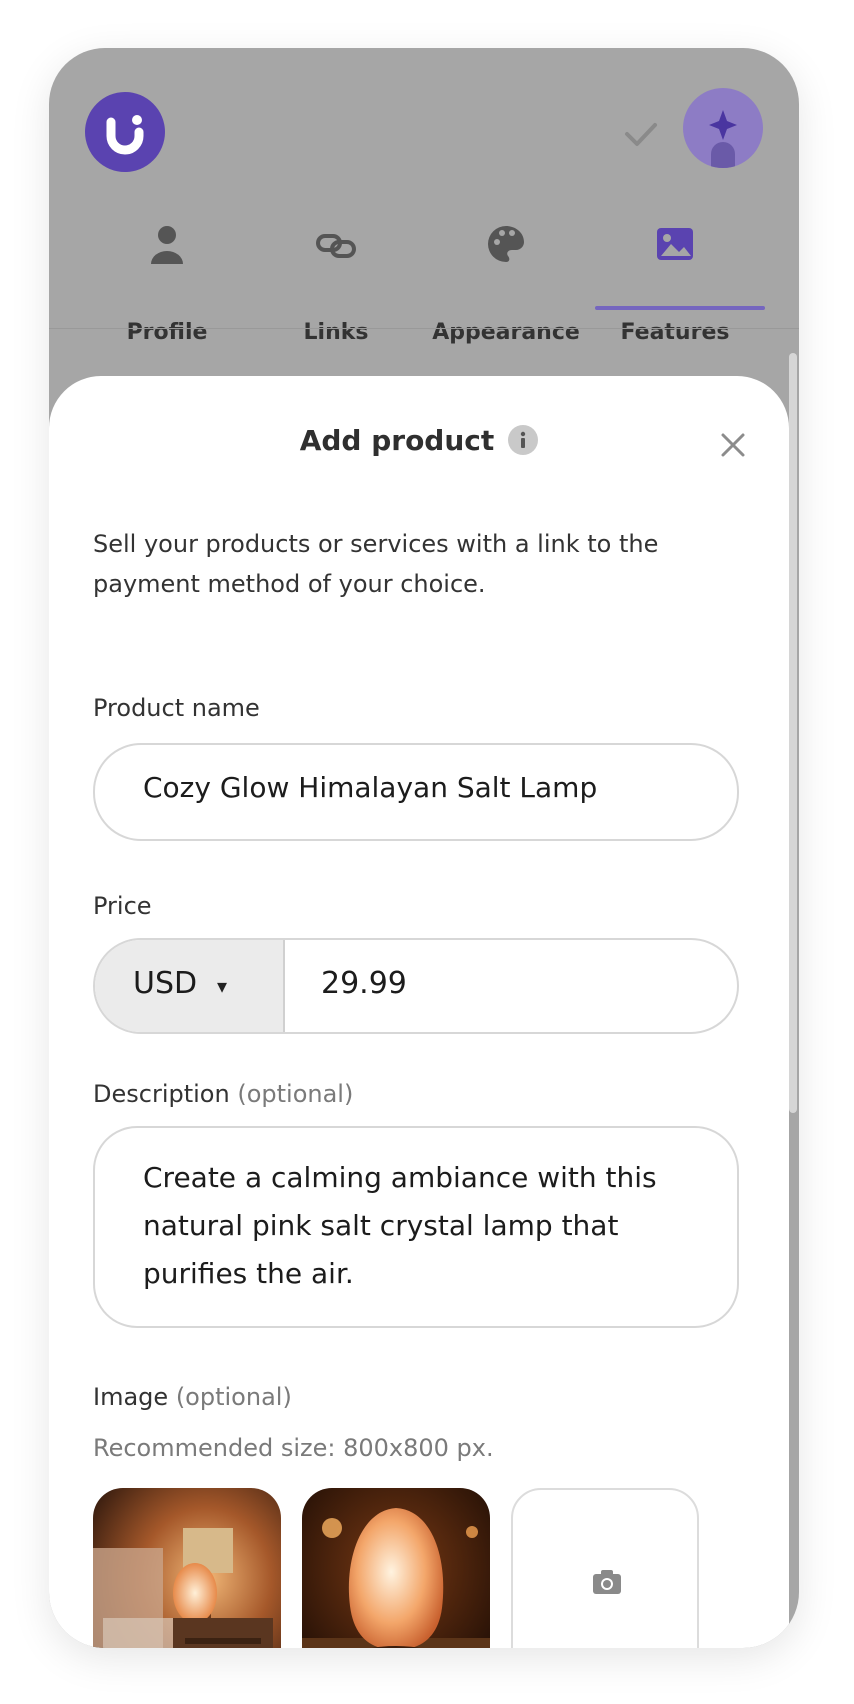  I want to click on product-name-field: Cozy Glow Himalayan Salt Lamp, so click(416, 792).